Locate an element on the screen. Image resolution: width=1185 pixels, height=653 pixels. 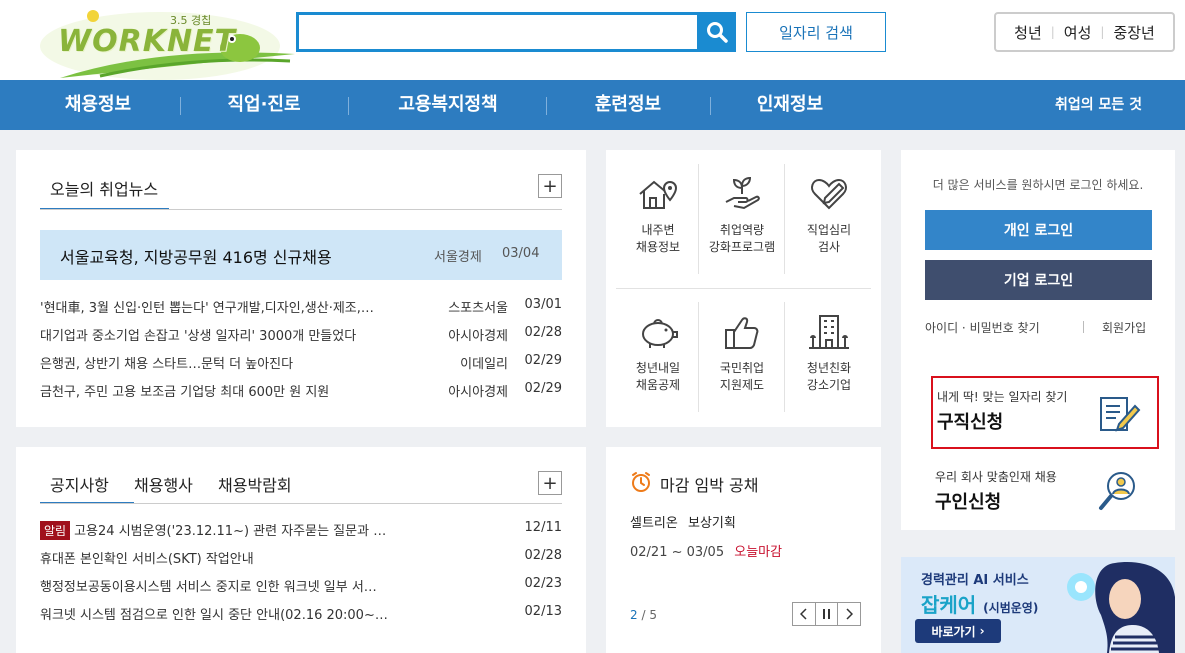
news-title: 대기업과 중소기업 손잡고 '상생 일자리' 3000개 만들었다 is located at coordinates (198, 336).